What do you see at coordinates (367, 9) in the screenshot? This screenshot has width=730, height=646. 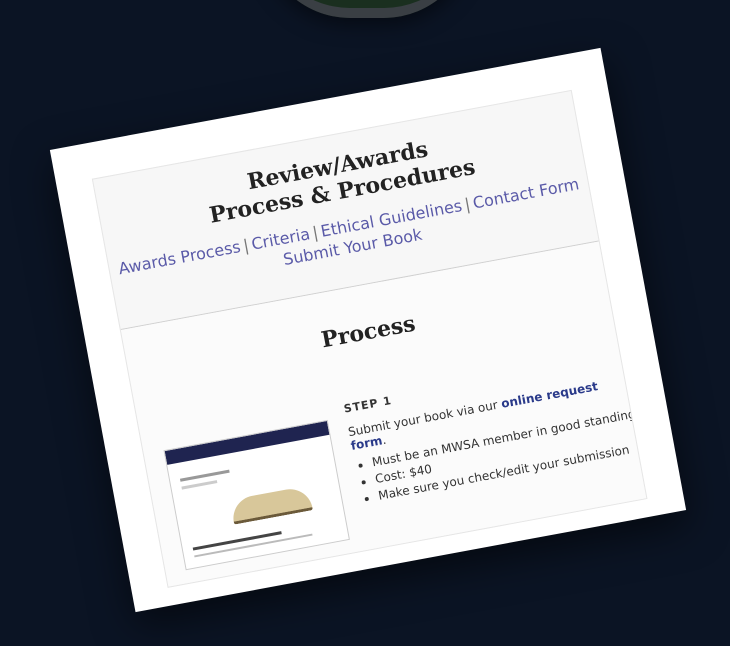 I see `background-disc` at bounding box center [367, 9].